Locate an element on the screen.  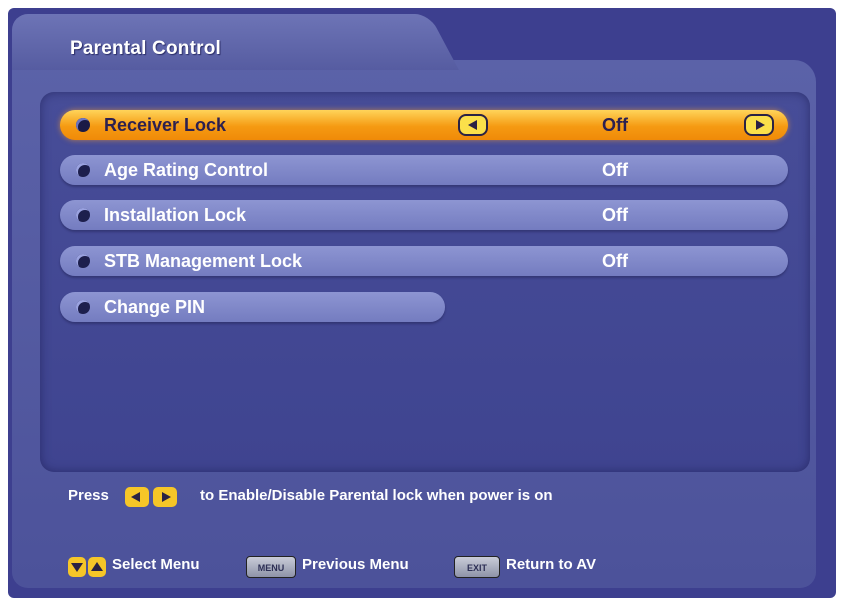
arrow-left-icon is located at coordinates (473, 125).